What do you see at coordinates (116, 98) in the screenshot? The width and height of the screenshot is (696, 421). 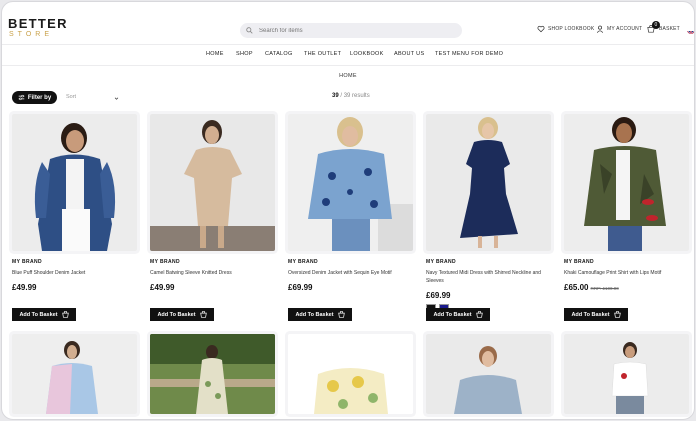 I see `chevron-down-icon` at bounding box center [116, 98].